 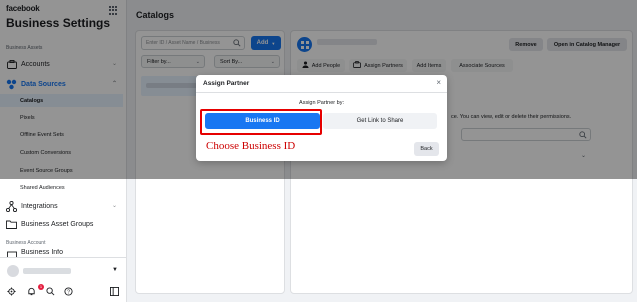 I want to click on bell-icon, so click(x=31, y=291).